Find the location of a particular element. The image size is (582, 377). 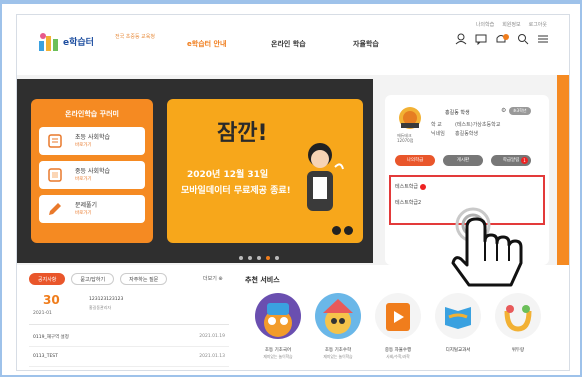

service-title: 중등 자율수행 is located at coordinates (398, 350).